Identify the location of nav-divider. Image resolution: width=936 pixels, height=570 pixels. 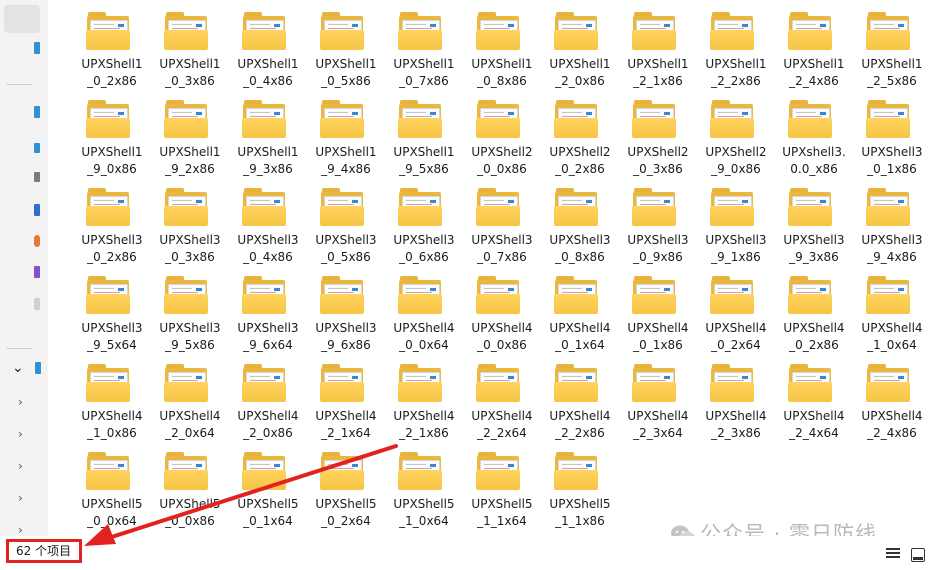
(19, 84).